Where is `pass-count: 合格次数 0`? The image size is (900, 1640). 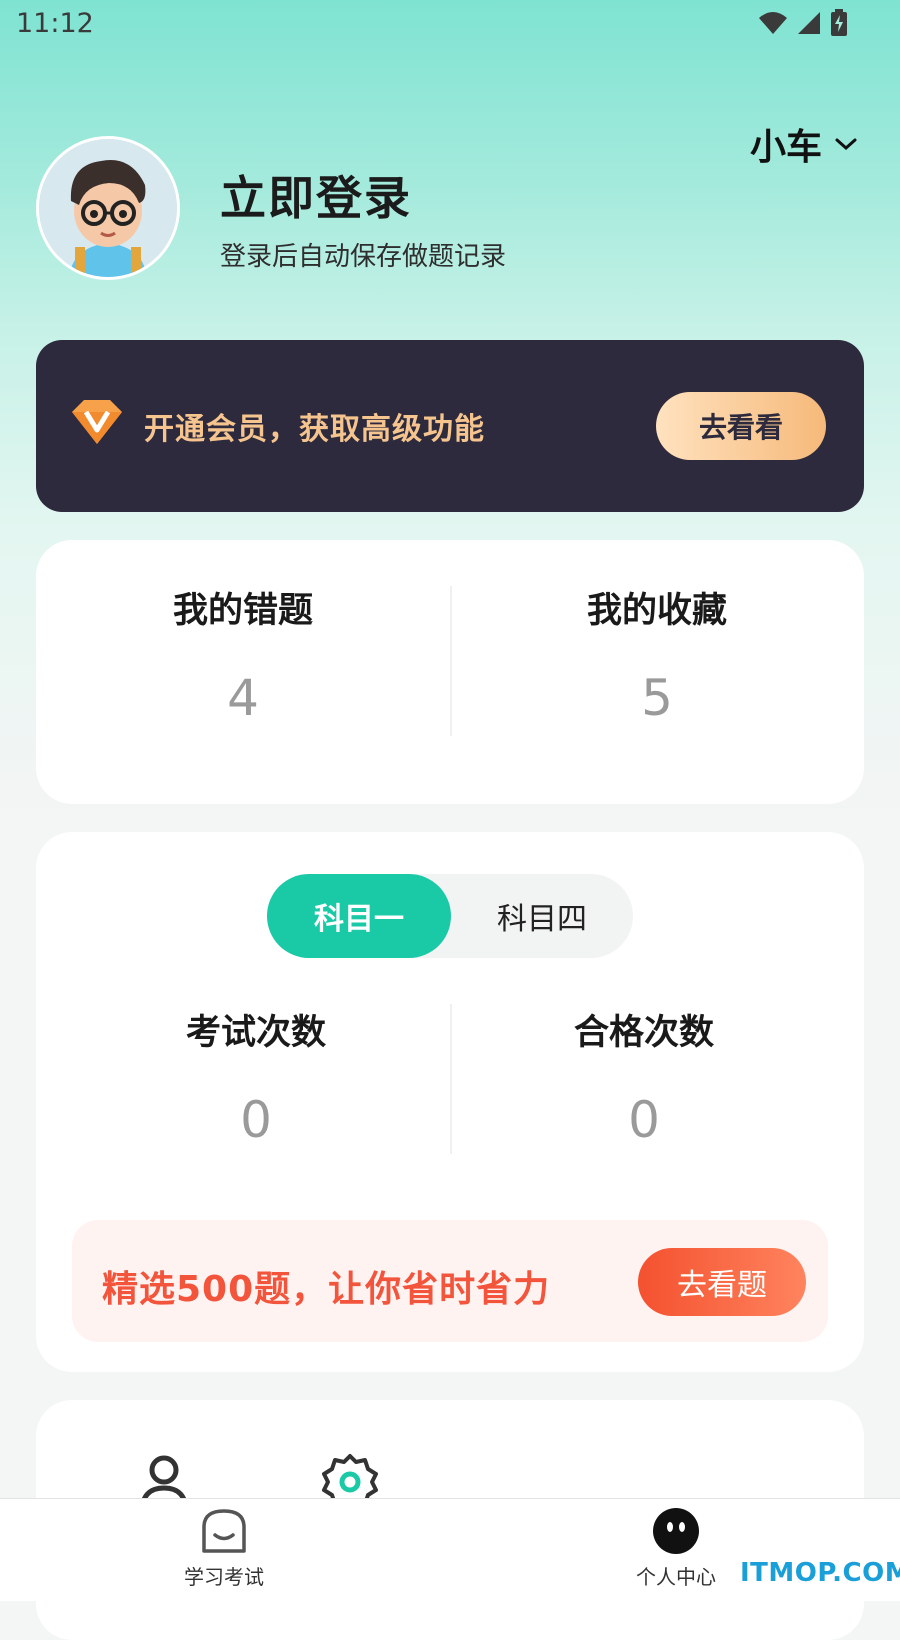 pass-count: 合格次数 0 is located at coordinates (644, 1076).